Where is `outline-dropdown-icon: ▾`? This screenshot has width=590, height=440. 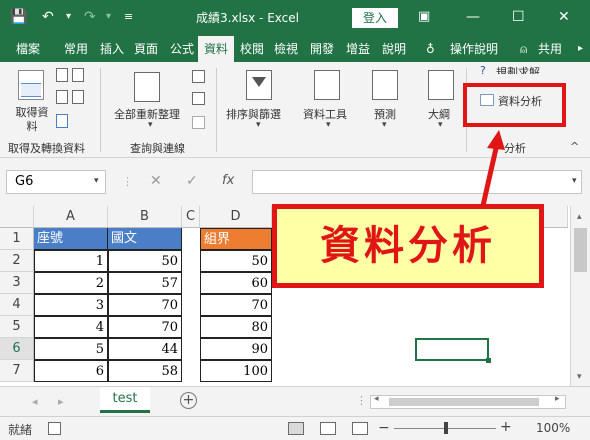
outline-dropdown-icon: ▾ is located at coordinates (440, 125).